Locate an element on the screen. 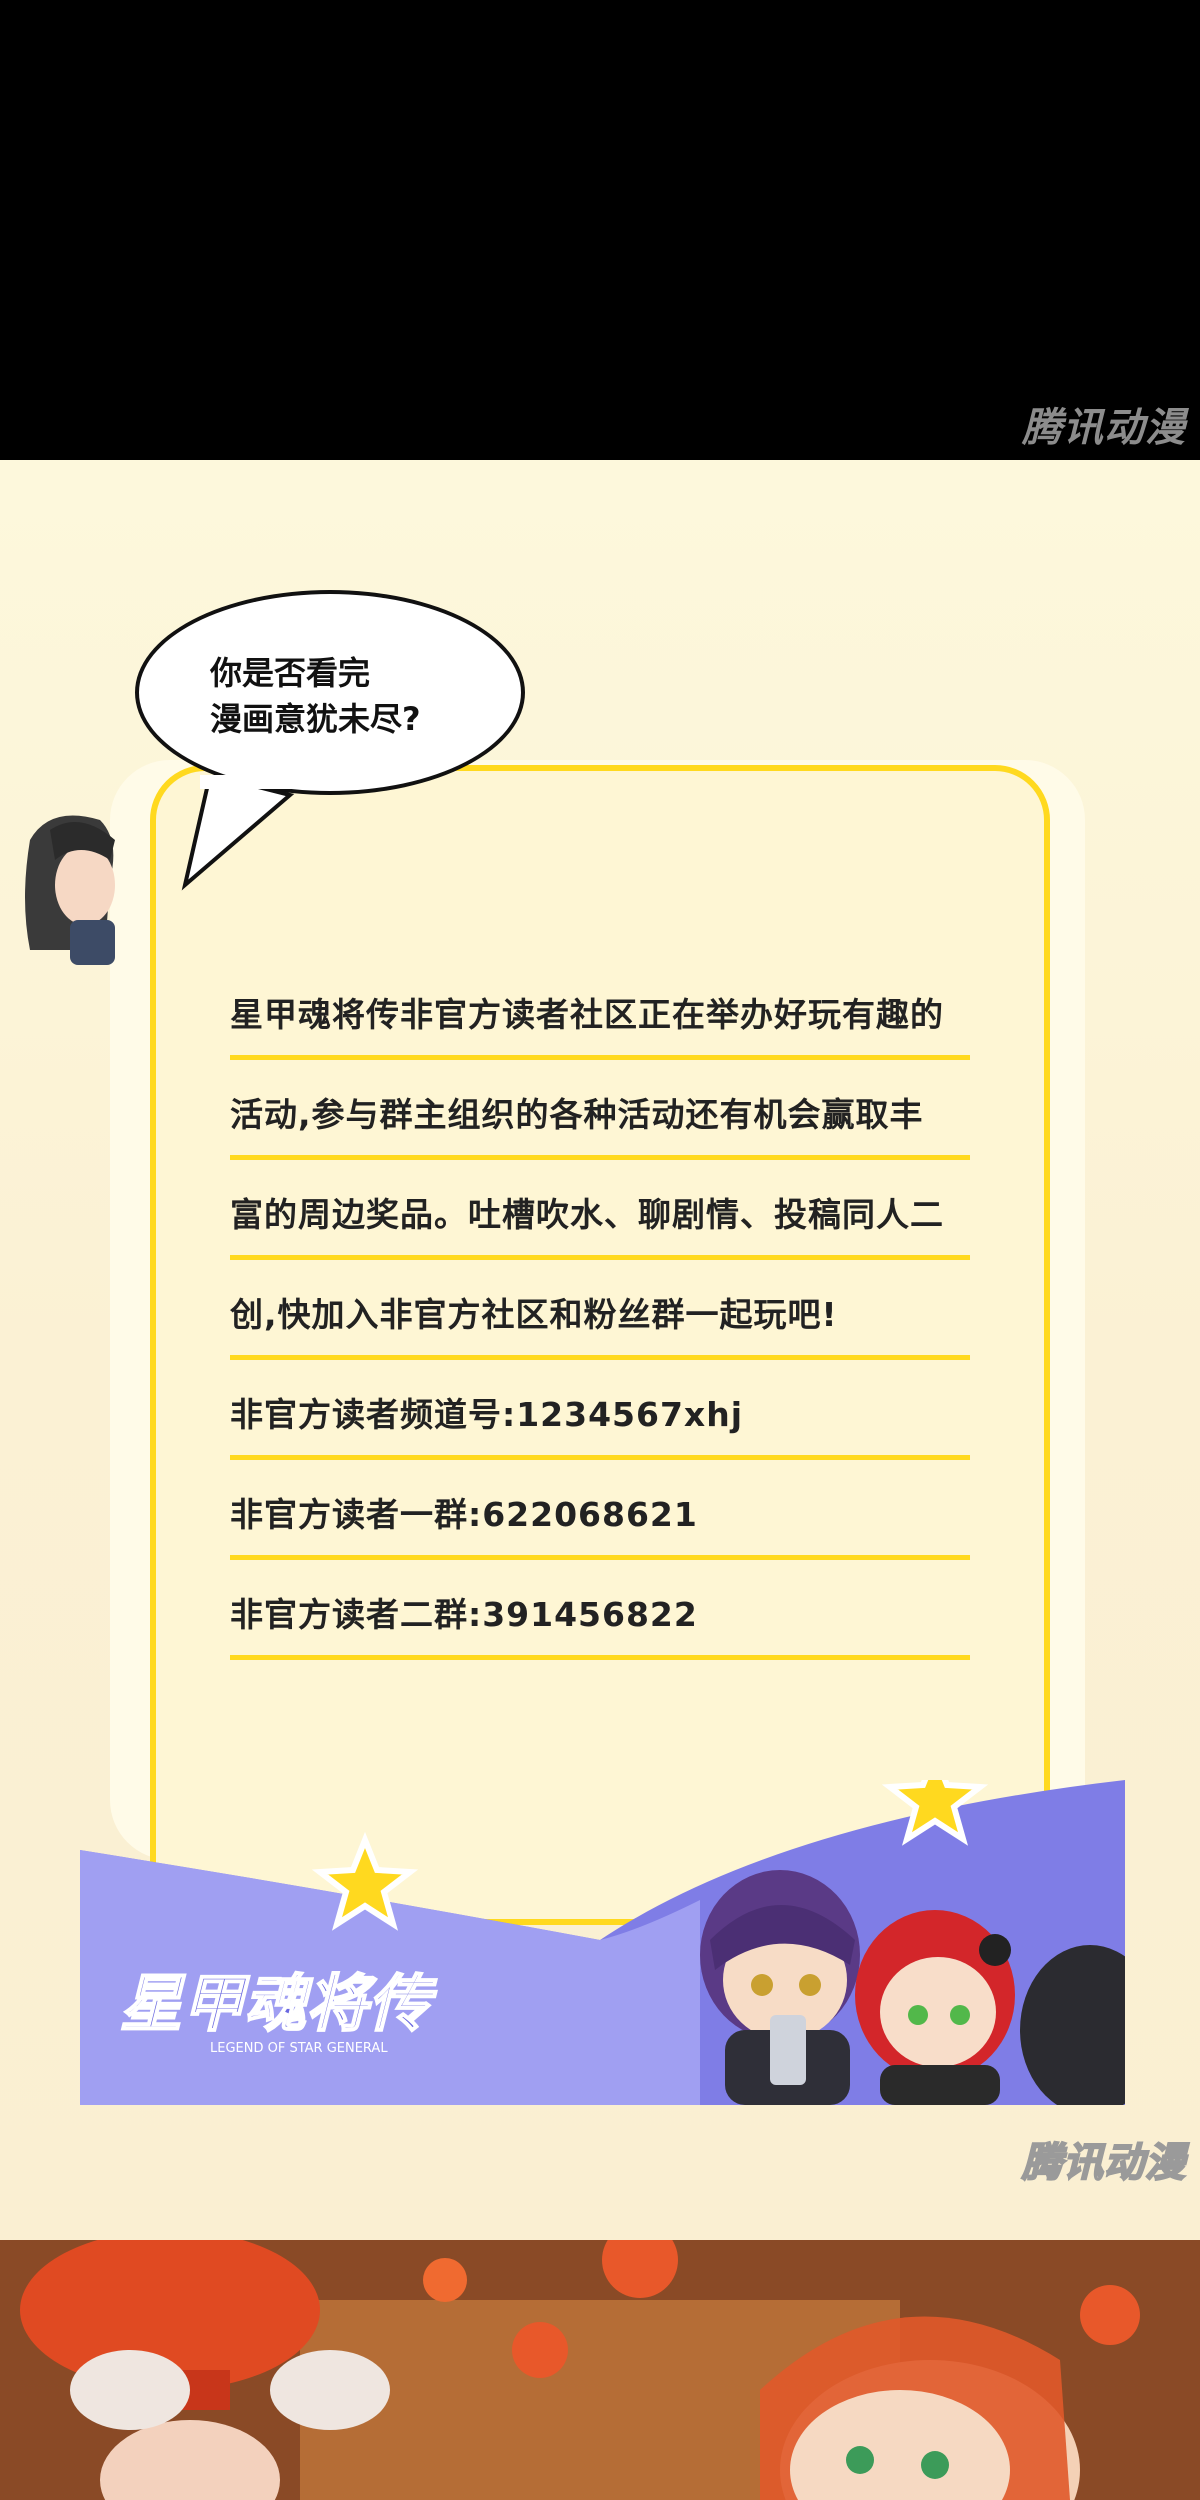 The height and width of the screenshot is (2500, 1200). promo-line: 富的周边奖品。吐槽吹水、聊剧情、投稿同人二 is located at coordinates (605, 1235).